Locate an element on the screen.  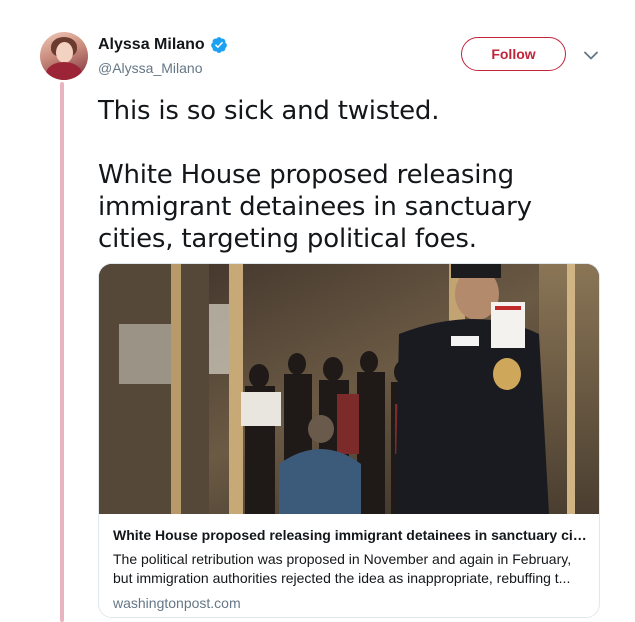
tweet-paragraph: This is so sick and twisted. is located at coordinates (269, 111).